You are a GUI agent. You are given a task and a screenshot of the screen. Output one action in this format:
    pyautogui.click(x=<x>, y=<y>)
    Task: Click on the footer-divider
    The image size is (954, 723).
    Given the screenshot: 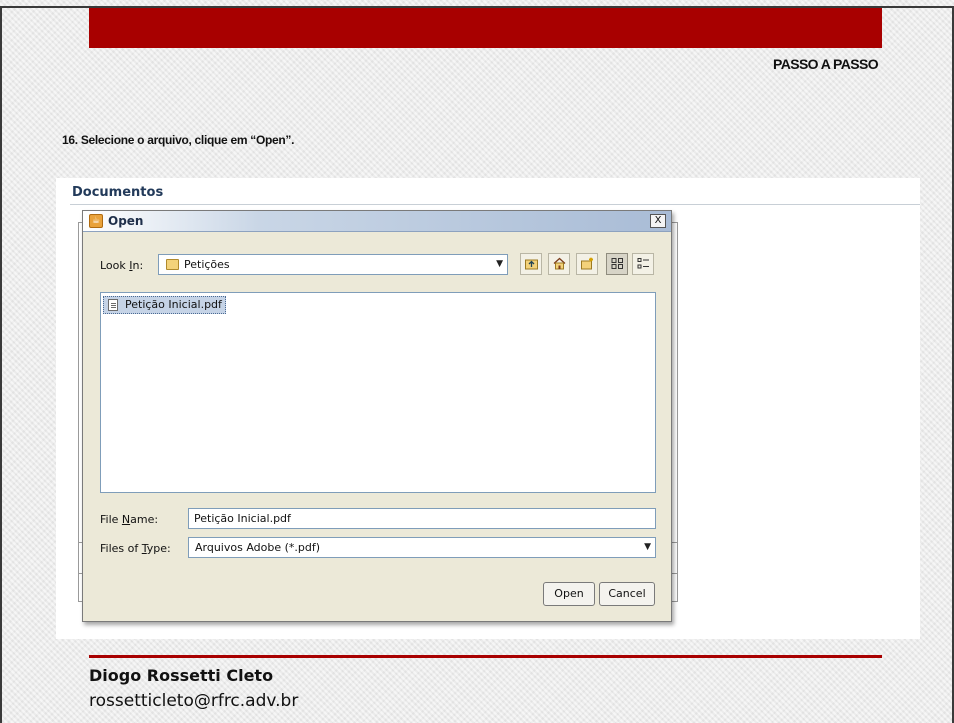 What is the action you would take?
    pyautogui.click(x=485, y=656)
    